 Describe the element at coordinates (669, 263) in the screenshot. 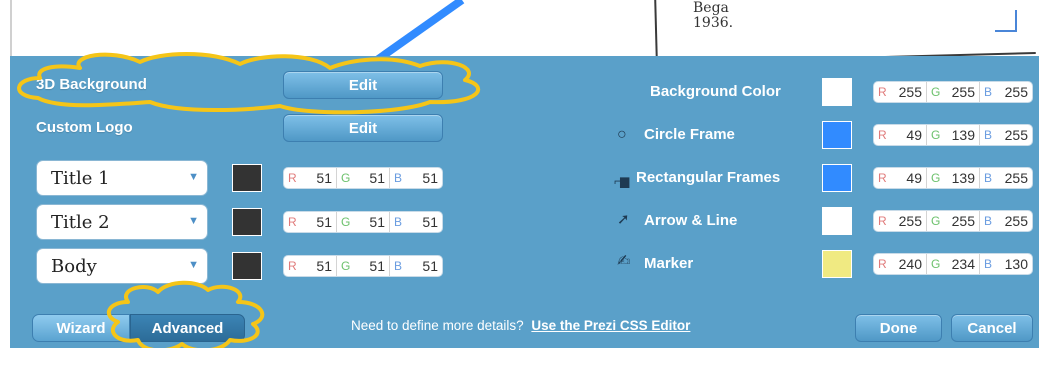

I see `marker-label: Marker` at that location.